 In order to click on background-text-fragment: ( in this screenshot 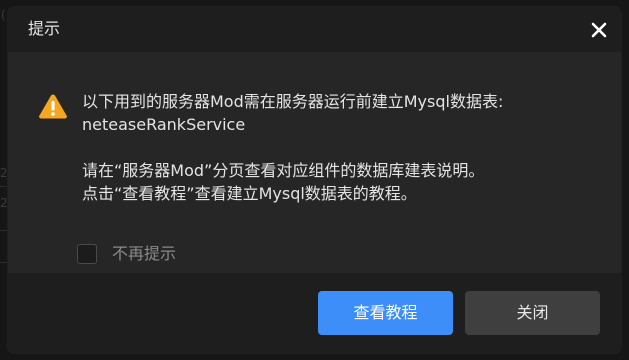, I will do `click(3, 15)`.